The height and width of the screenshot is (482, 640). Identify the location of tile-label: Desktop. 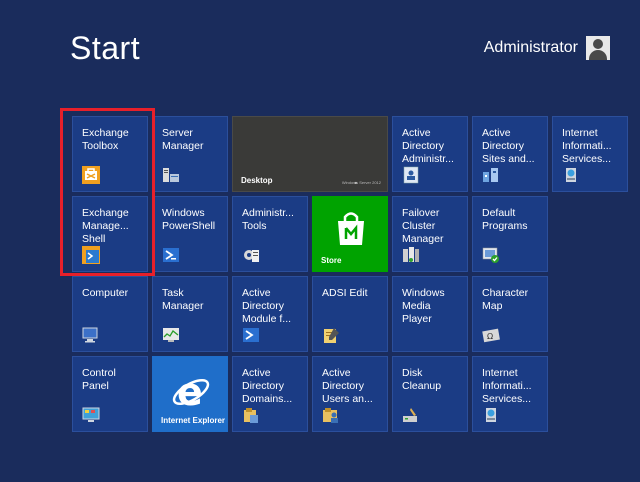
(257, 180).